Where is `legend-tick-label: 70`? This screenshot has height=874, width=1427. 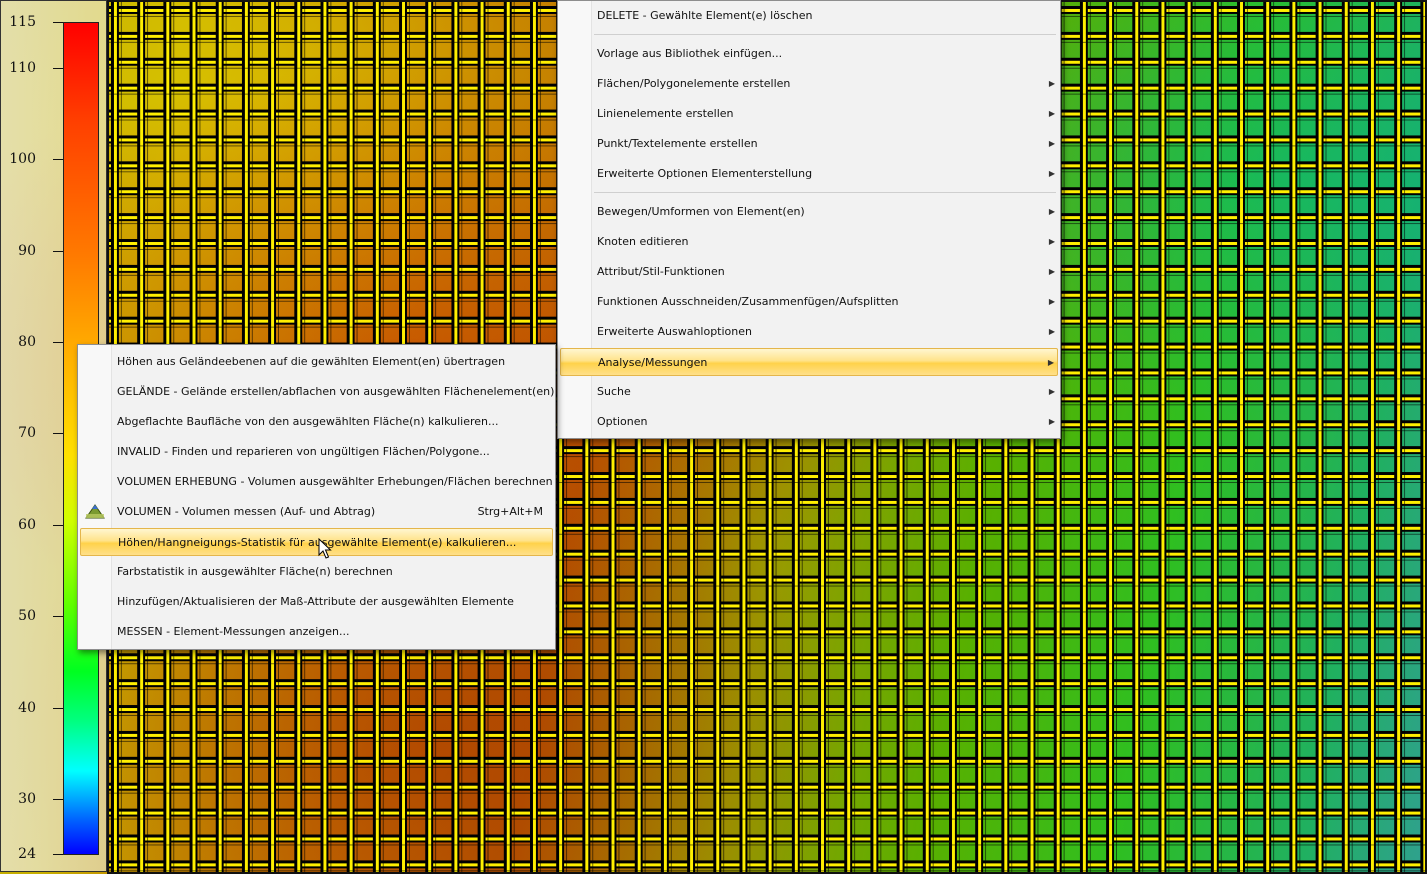
legend-tick-label: 70 is located at coordinates (27, 433).